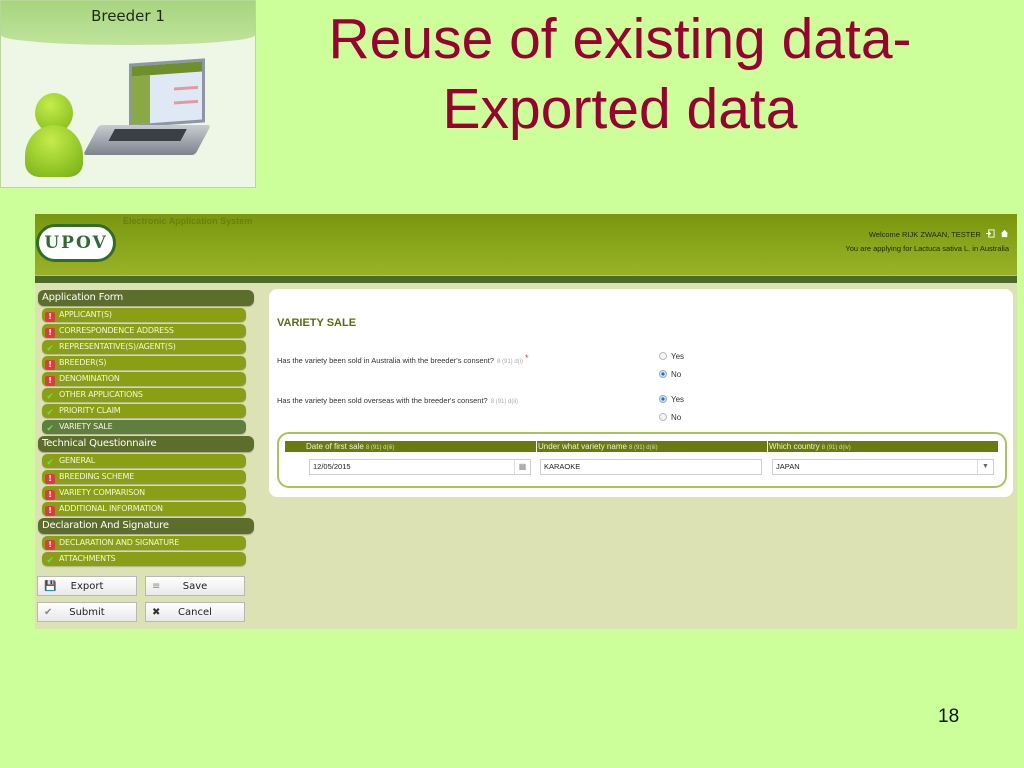 The image size is (1024, 768). I want to click on nav-item-denomination: ! DENOMINATION, so click(144, 379).